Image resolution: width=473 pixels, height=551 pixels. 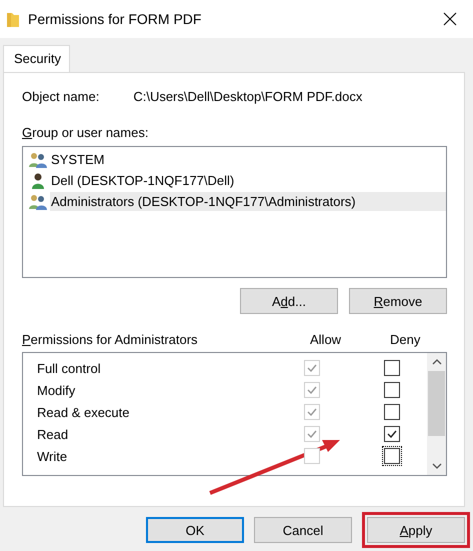 I want to click on dialog-button: Apply, so click(x=416, y=530).